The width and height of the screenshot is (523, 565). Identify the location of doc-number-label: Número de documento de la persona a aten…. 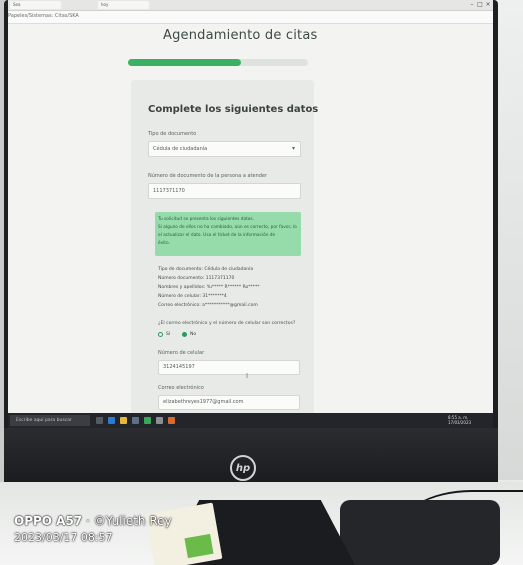
(208, 176).